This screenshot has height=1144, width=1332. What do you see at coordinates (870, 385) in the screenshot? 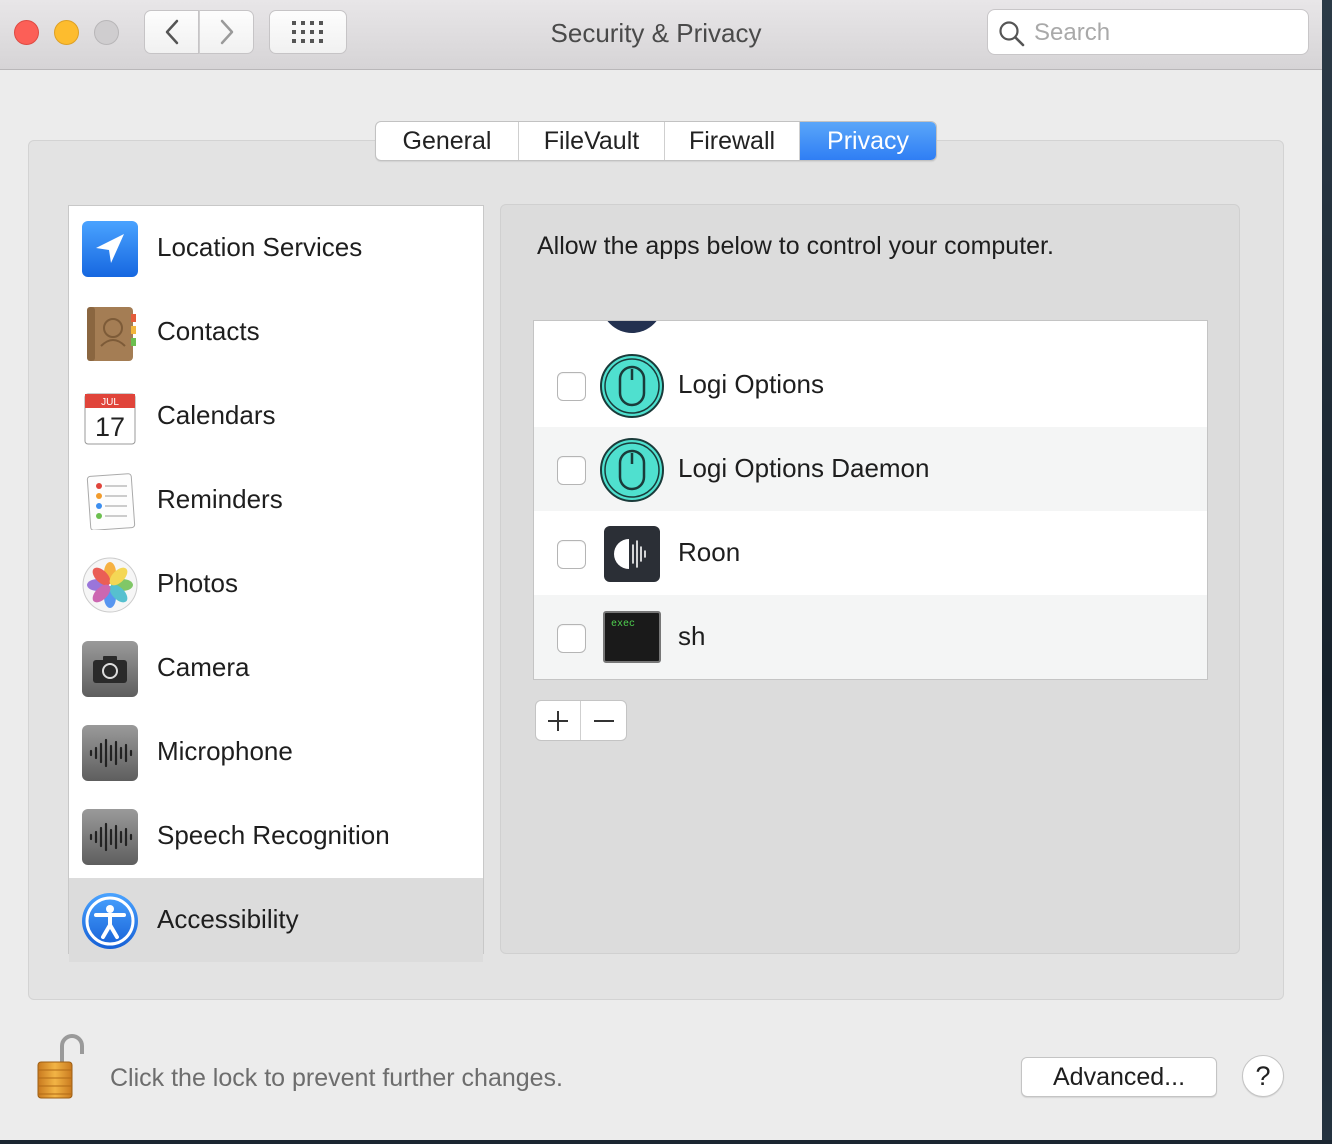
I see `list-item: Logi Options` at bounding box center [870, 385].